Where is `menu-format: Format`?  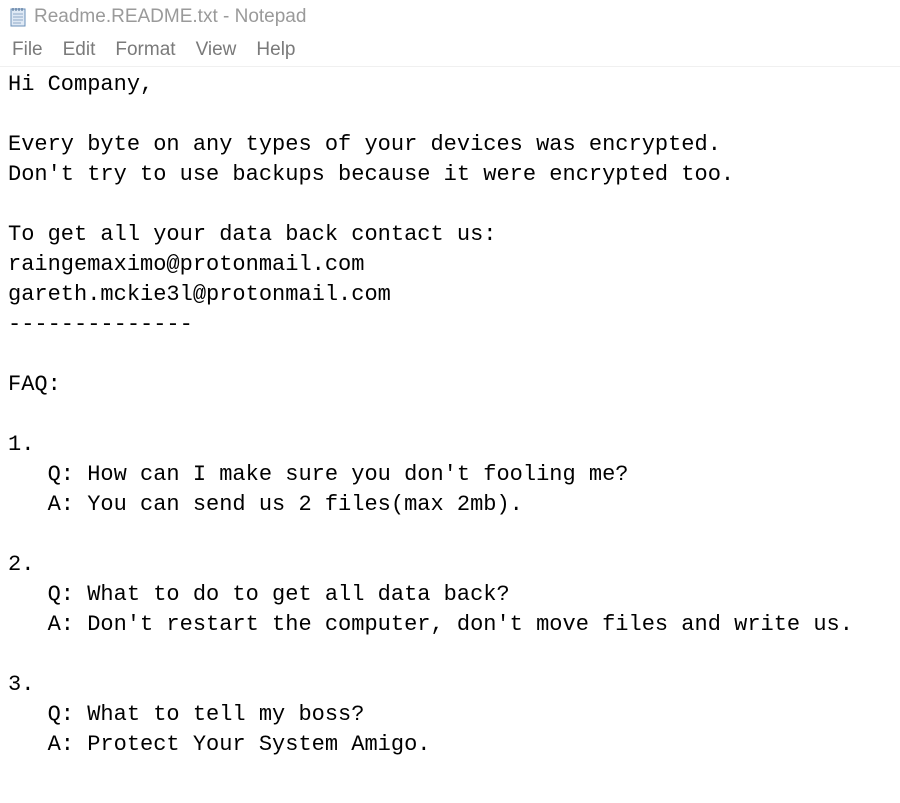 menu-format: Format is located at coordinates (145, 50).